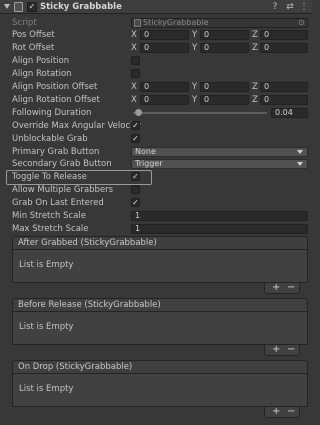  I want to click on grab-on-last-entered-row: Grab On Last Entered ✓, so click(156, 203).